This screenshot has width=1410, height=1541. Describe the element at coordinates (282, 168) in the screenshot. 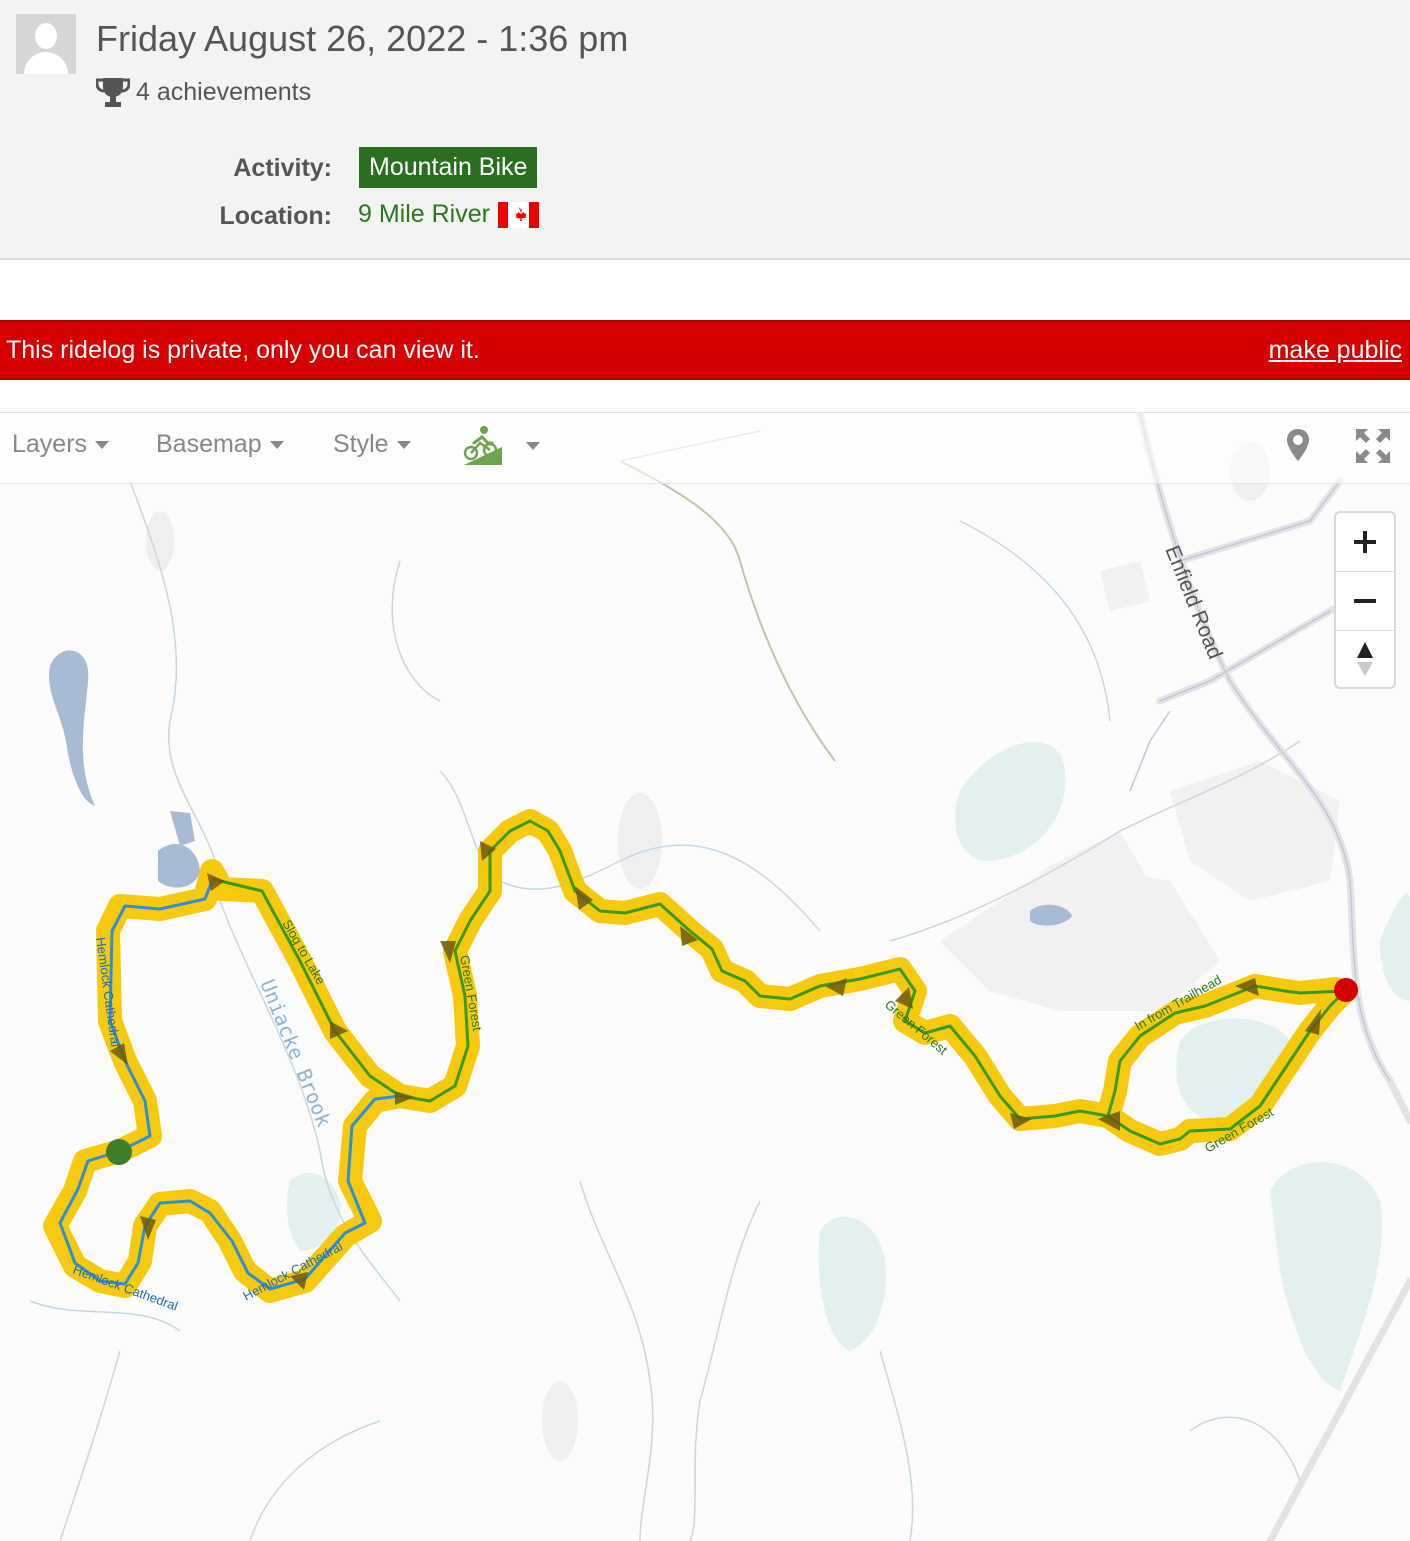

I see `activity-label: Activity:` at that location.